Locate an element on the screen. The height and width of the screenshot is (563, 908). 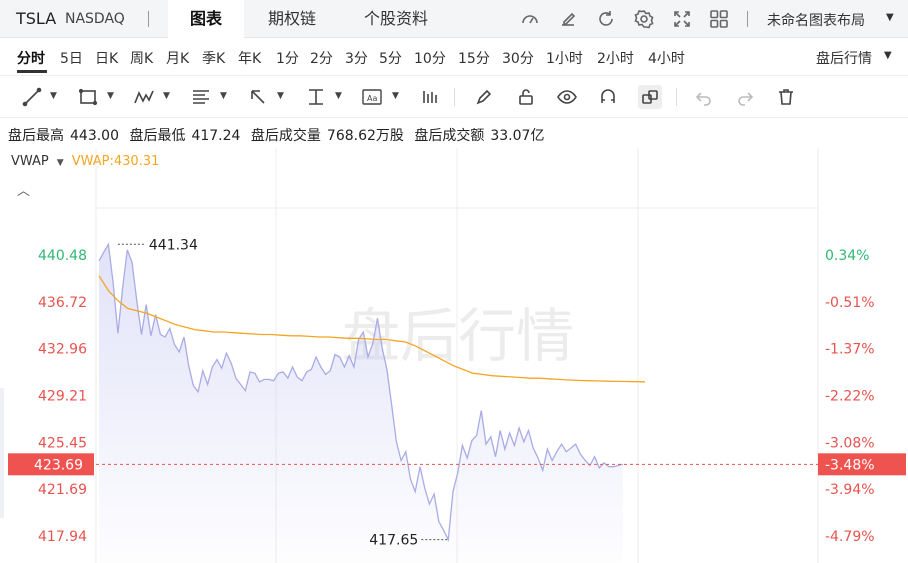
measure-icon is located at coordinates (316, 97).